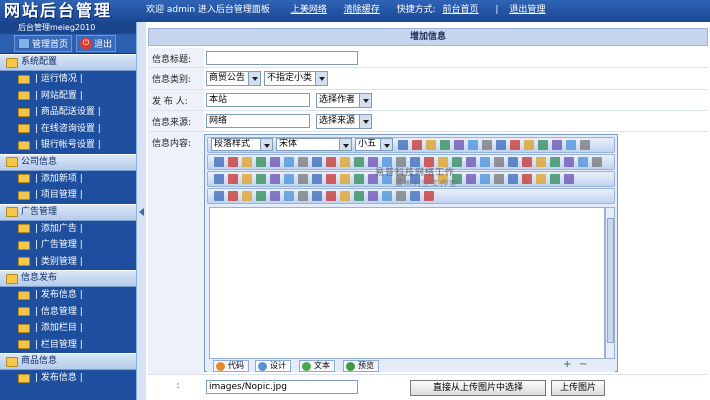 This screenshot has width=710, height=400. Describe the element at coordinates (68, 162) in the screenshot. I see `sidebar-group-title: 公司信息` at that location.